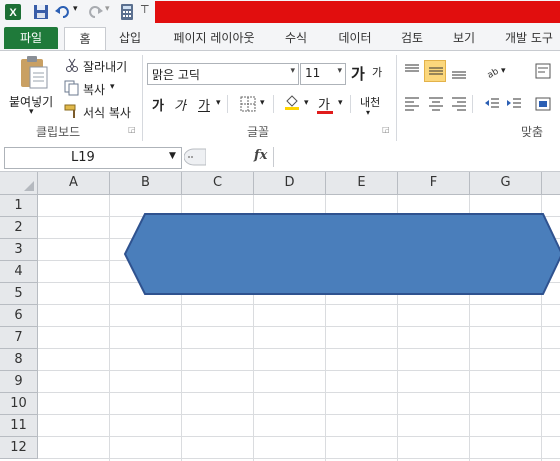  I want to click on align-middle-icon, so click(436, 71).